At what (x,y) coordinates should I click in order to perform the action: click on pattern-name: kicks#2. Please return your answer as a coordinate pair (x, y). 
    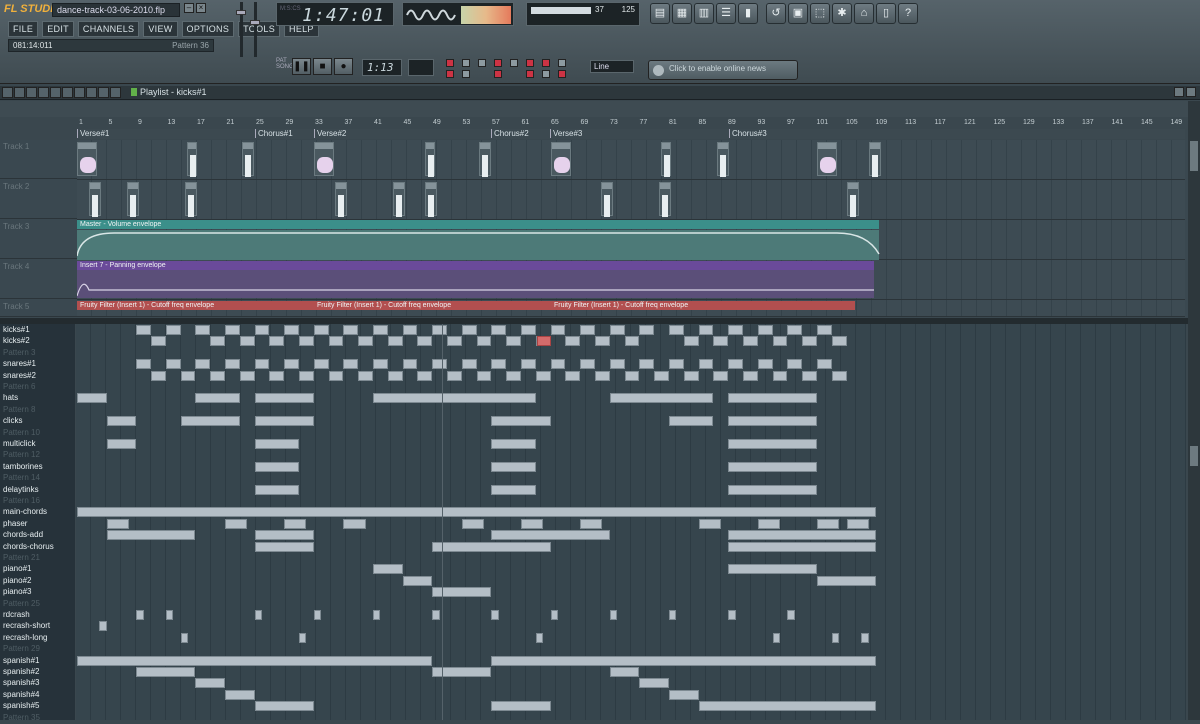
    Looking at the image, I should click on (16, 341).